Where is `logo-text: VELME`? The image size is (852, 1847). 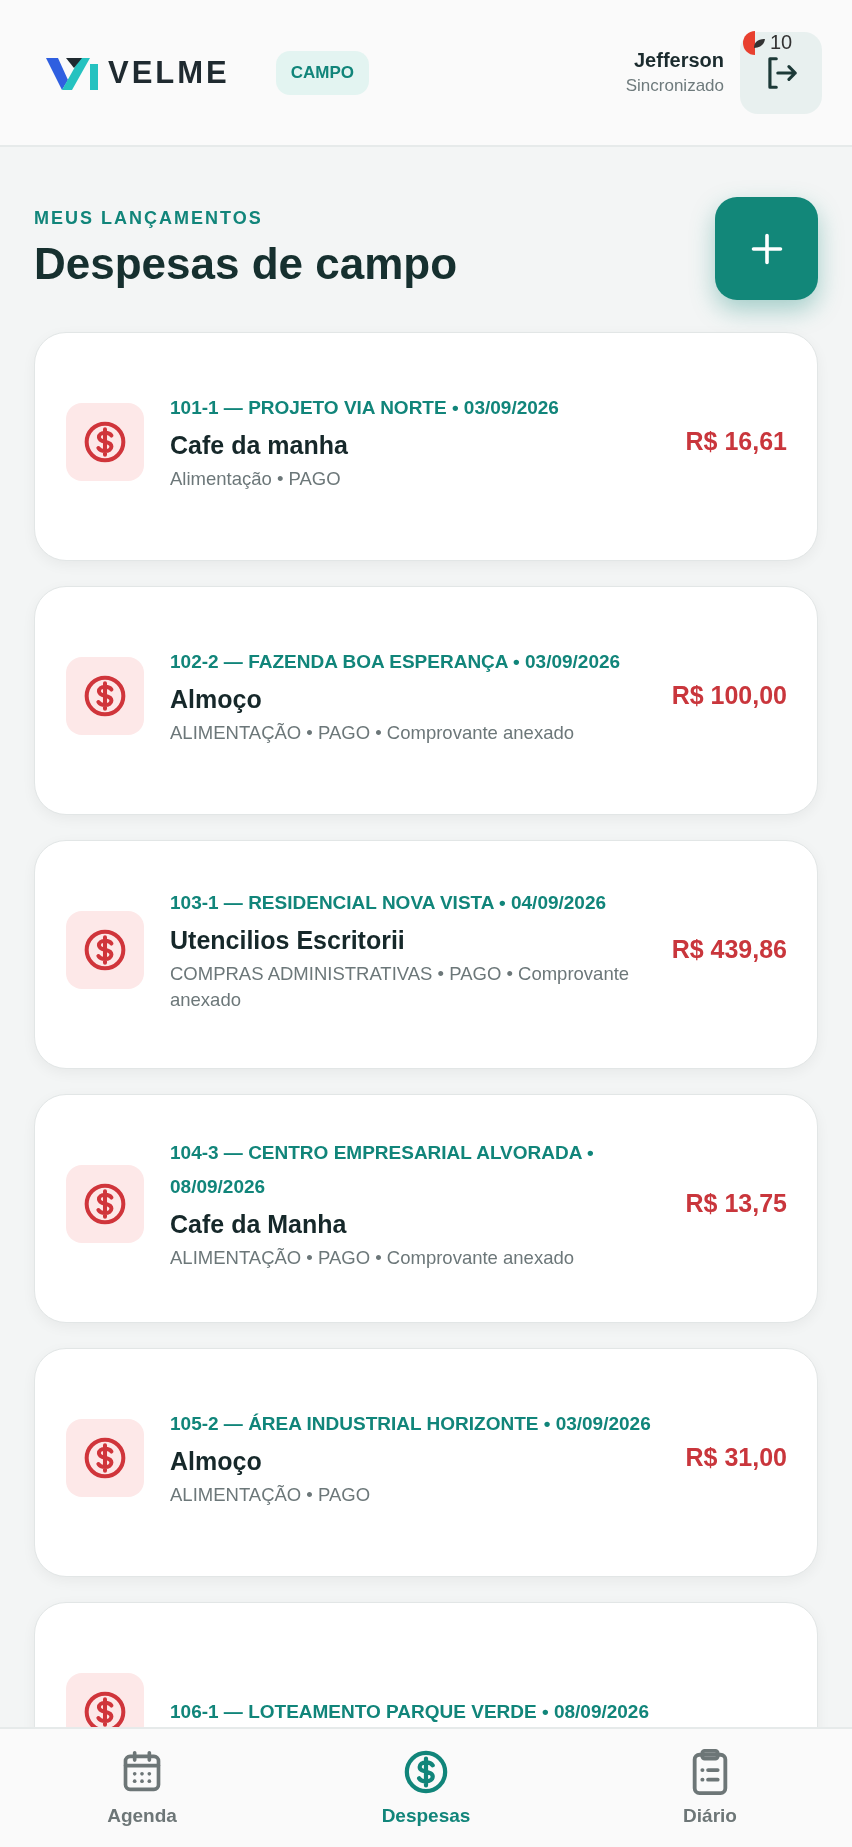 logo-text: VELME is located at coordinates (169, 72).